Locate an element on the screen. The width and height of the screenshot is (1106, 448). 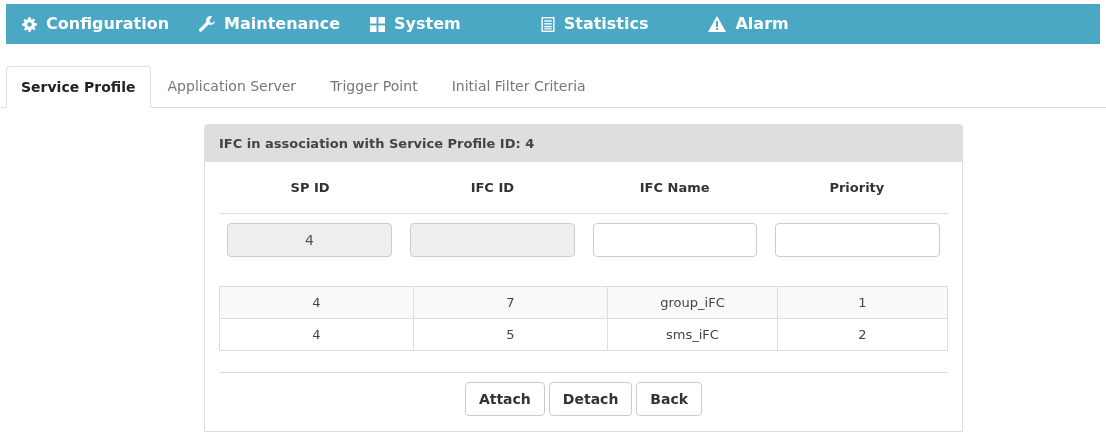
nav-menu-item: Maintenance is located at coordinates (270, 24).